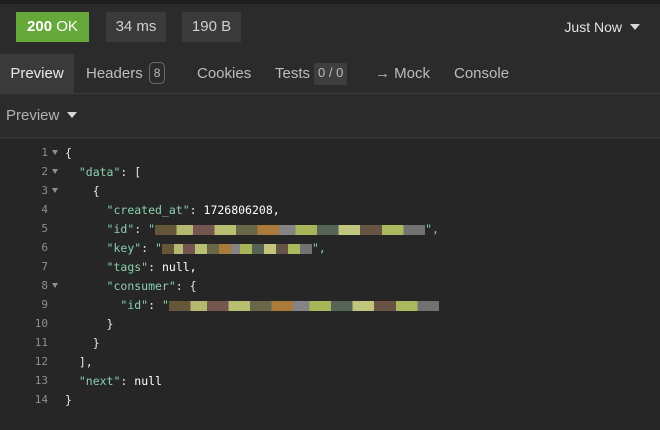  I want to click on code-text: "data": [, so click(103, 172).